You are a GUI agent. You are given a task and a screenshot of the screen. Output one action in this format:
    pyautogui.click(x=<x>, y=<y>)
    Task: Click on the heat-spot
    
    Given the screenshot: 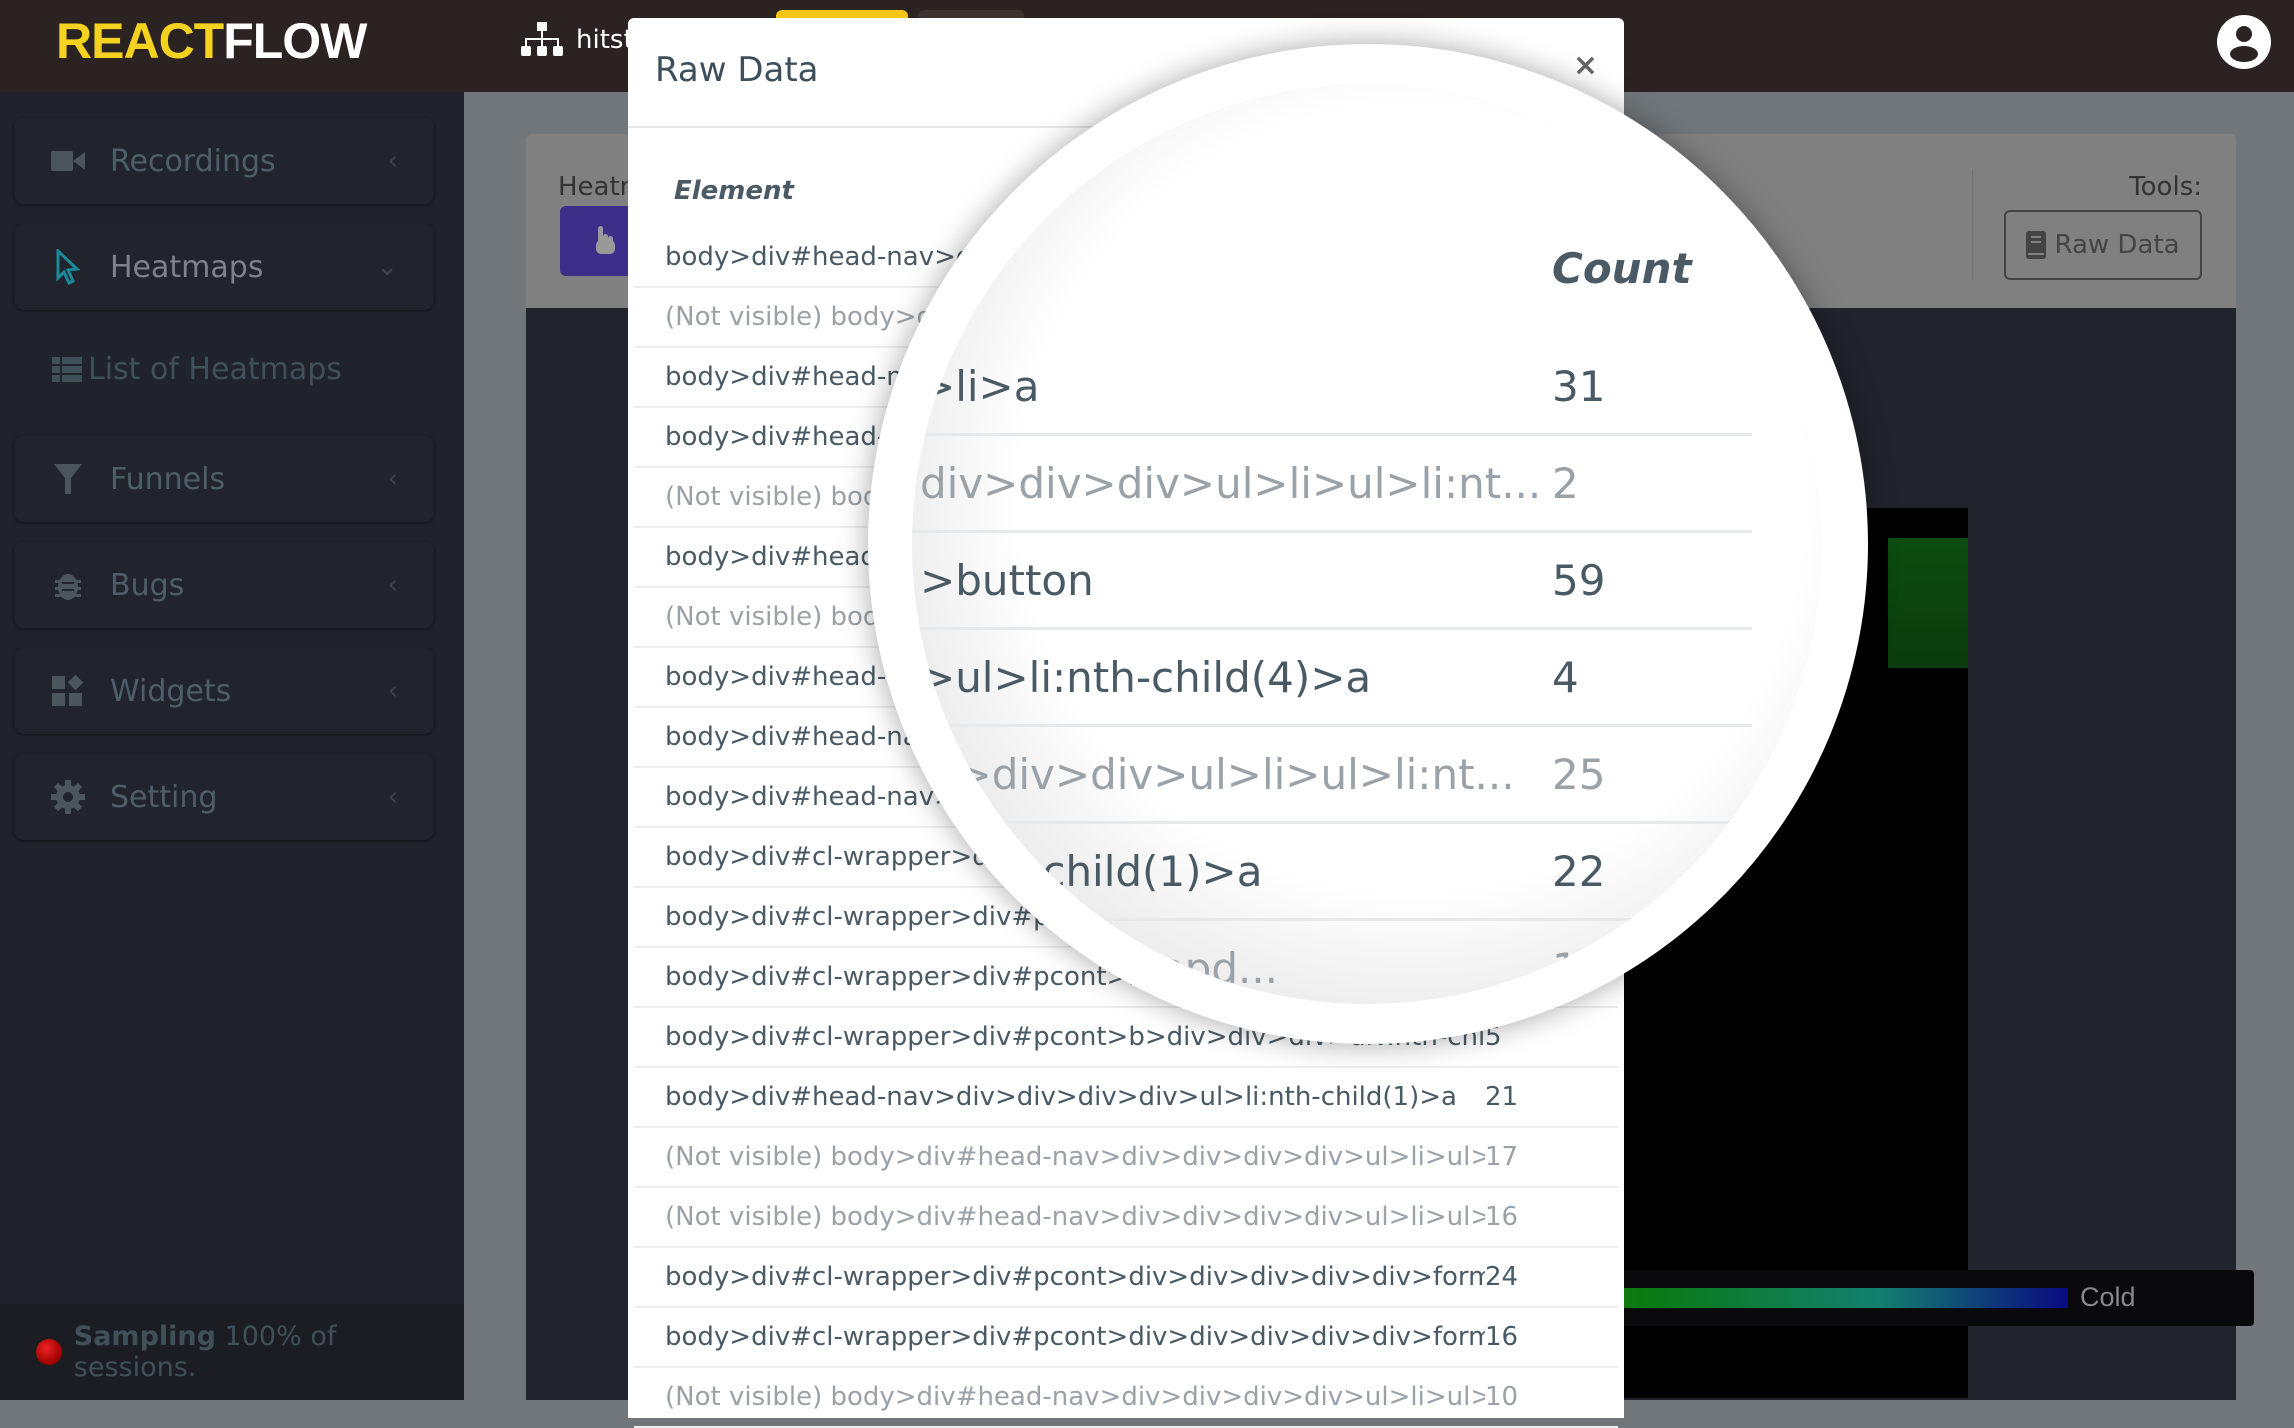 What is the action you would take?
    pyautogui.click(x=1928, y=603)
    